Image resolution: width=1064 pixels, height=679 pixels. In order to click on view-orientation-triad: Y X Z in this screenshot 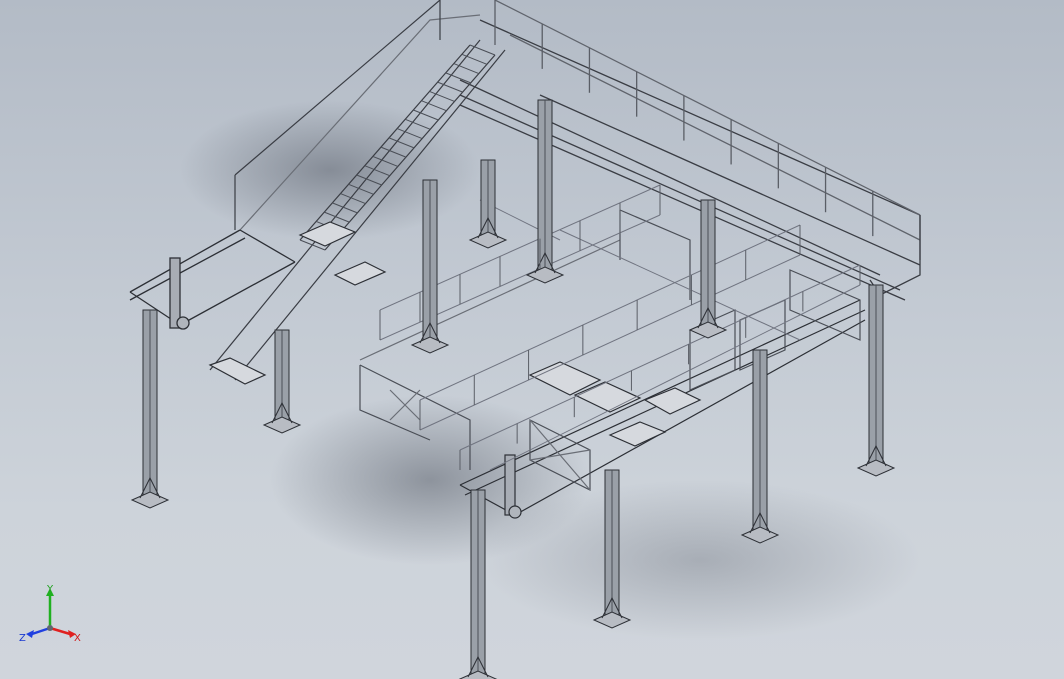, I will do `click(53, 615)`.